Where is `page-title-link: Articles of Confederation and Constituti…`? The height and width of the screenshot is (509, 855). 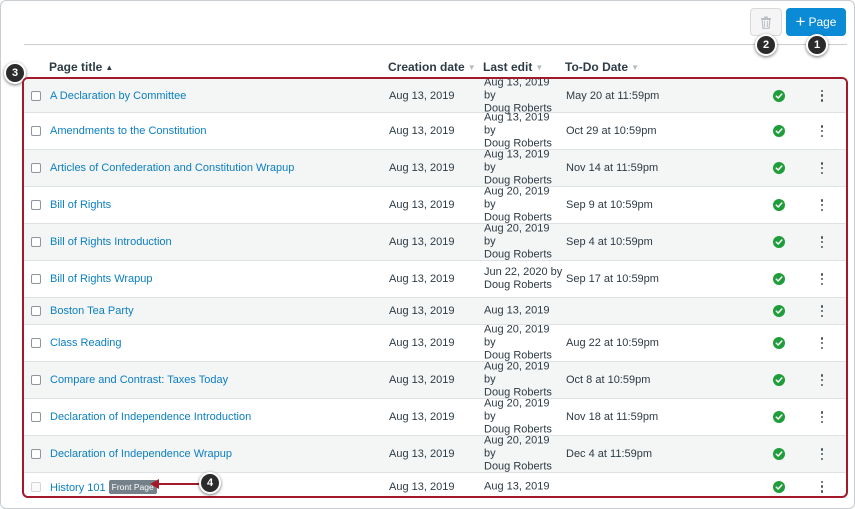 page-title-link: Articles of Confederation and Constituti… is located at coordinates (172, 168).